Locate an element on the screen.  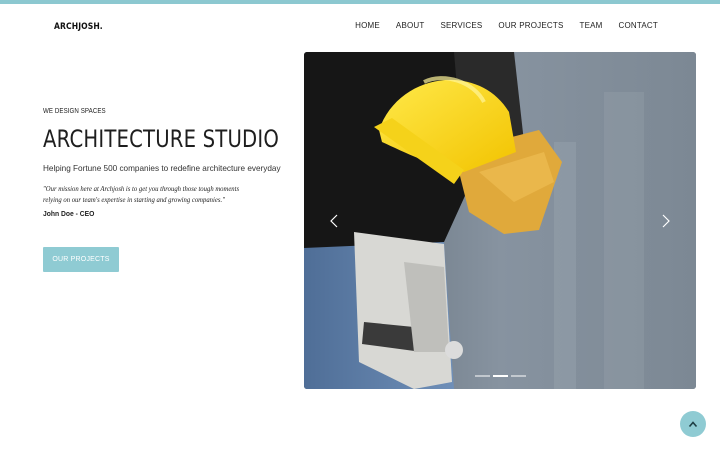
brand-logo: ARCHJOSH. is located at coordinates (78, 27).